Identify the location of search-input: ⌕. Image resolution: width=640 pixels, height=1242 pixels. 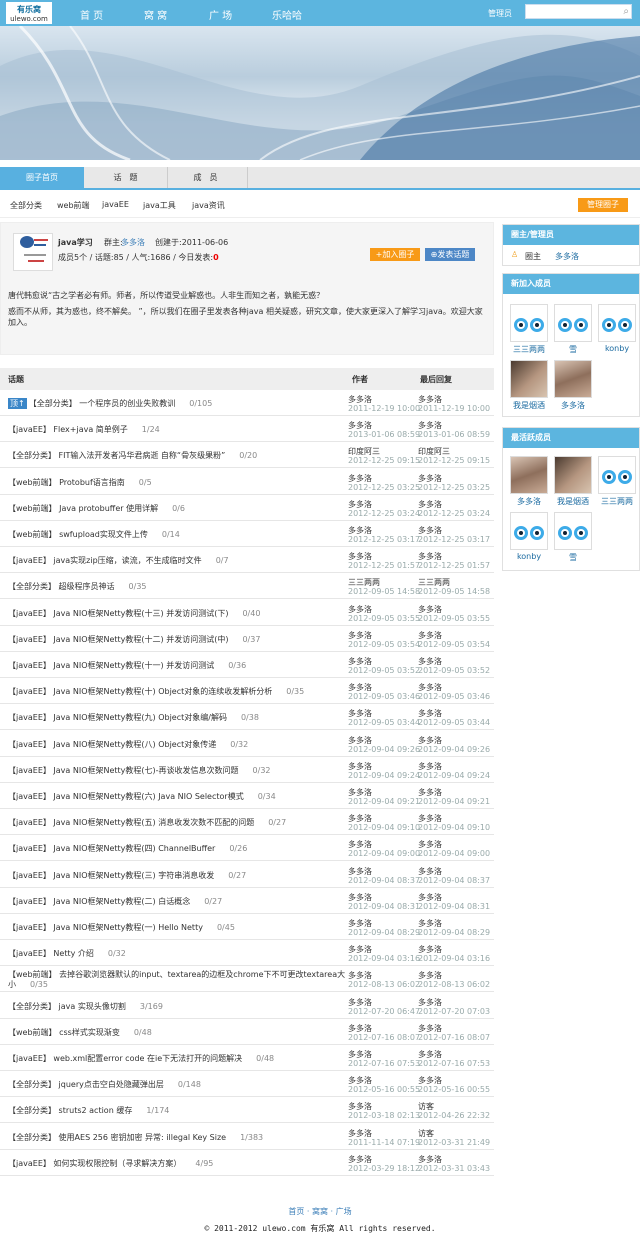
(578, 11).